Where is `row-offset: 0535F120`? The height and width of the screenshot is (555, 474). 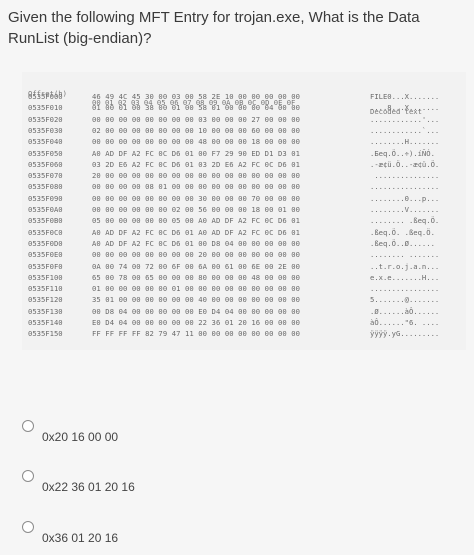 row-offset: 0535F120 is located at coordinates (45, 300).